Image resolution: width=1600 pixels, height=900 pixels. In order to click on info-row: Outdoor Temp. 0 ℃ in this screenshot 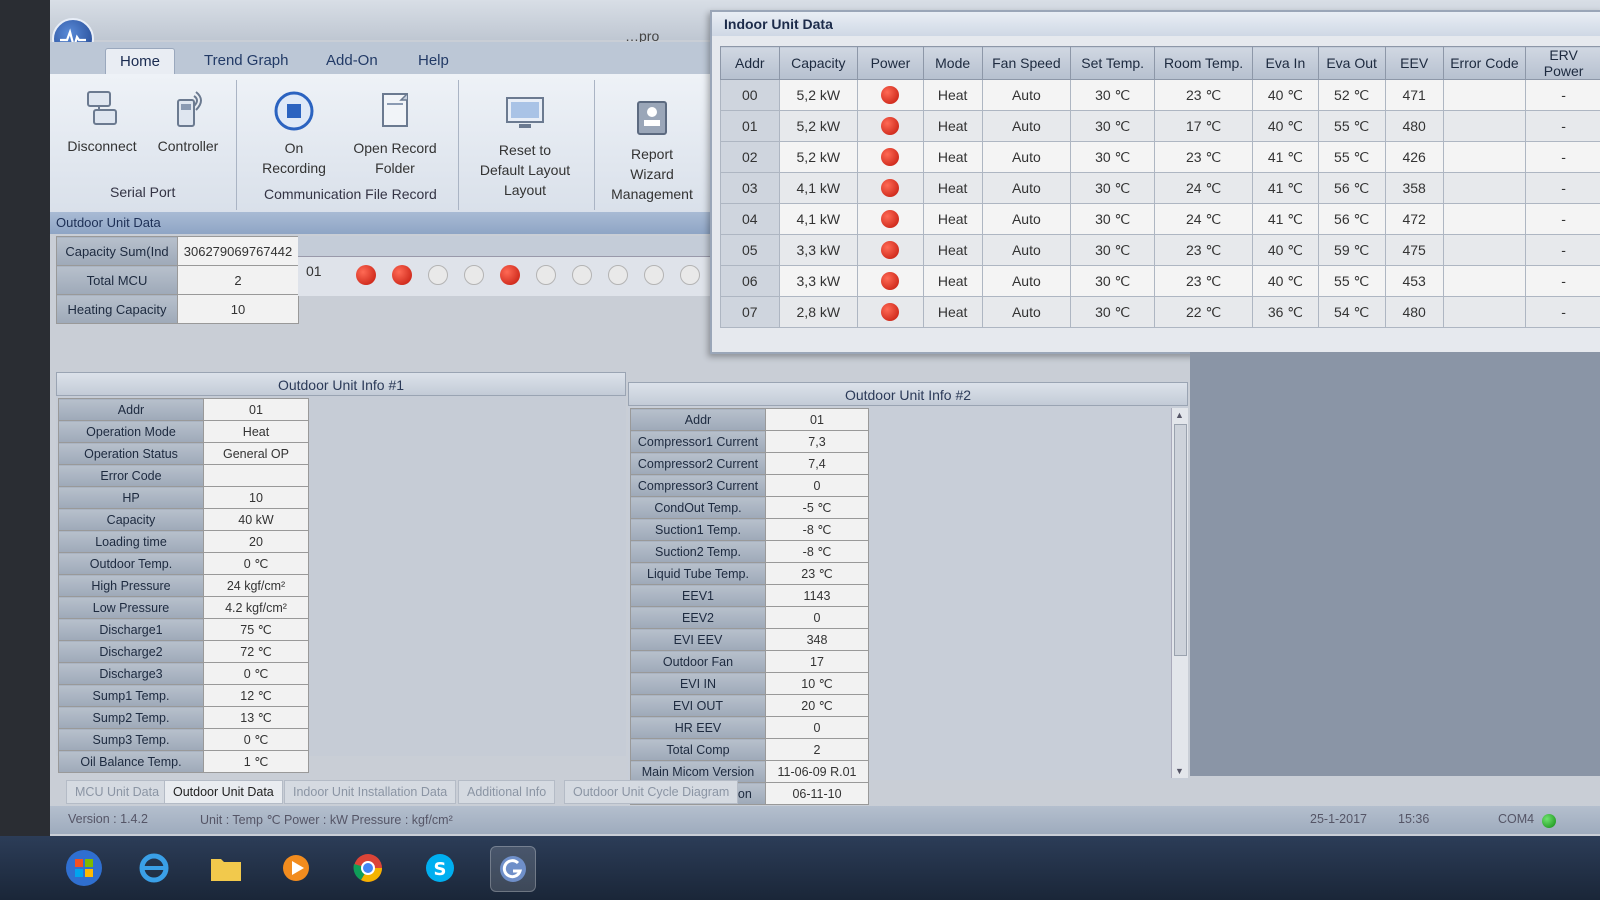, I will do `click(183, 563)`.